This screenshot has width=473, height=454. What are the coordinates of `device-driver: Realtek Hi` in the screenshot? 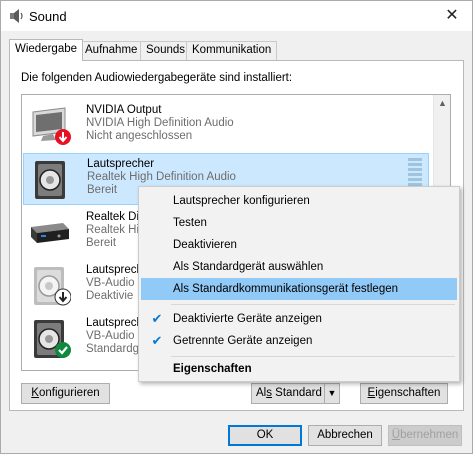 It's located at (113, 230).